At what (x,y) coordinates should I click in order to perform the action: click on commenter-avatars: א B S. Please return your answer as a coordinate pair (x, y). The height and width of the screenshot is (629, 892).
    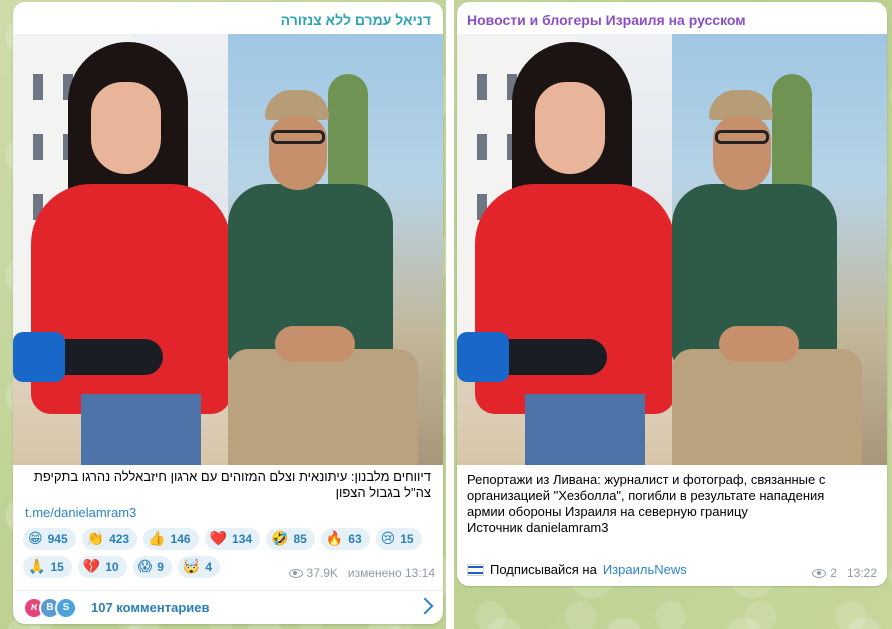
    Looking at the image, I should click on (50, 607).